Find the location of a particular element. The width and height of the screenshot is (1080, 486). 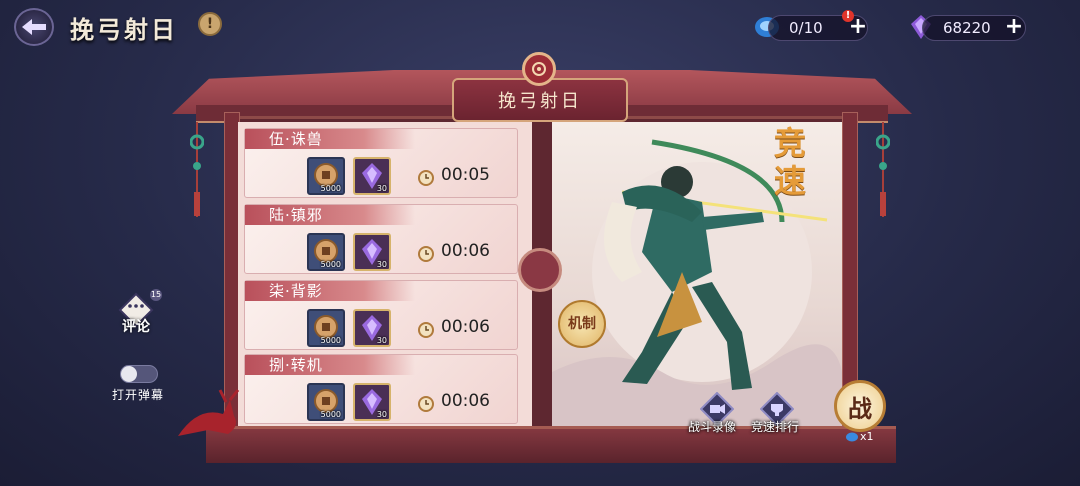

battle-cost-value: x1 is located at coordinates (867, 436).